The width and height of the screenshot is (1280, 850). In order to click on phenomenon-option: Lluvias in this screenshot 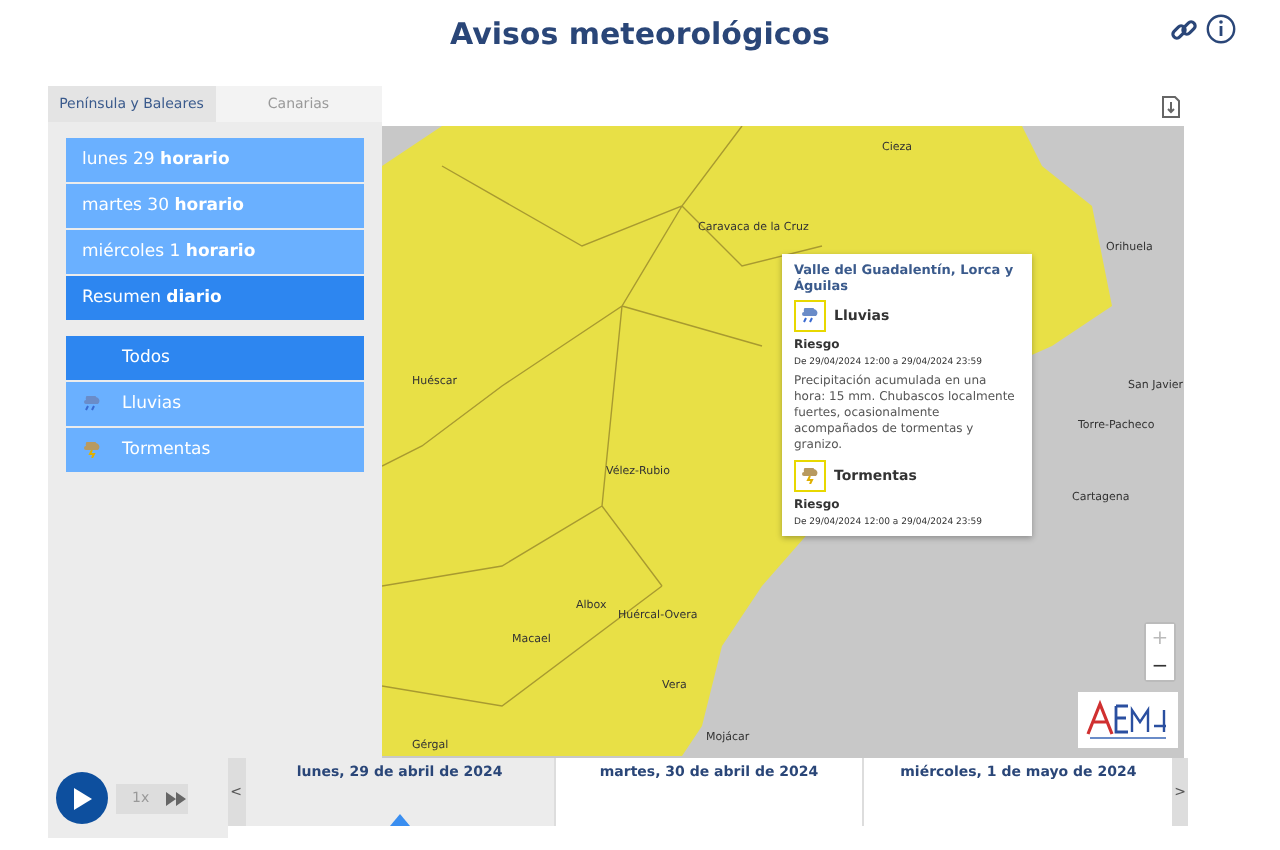, I will do `click(215, 404)`.